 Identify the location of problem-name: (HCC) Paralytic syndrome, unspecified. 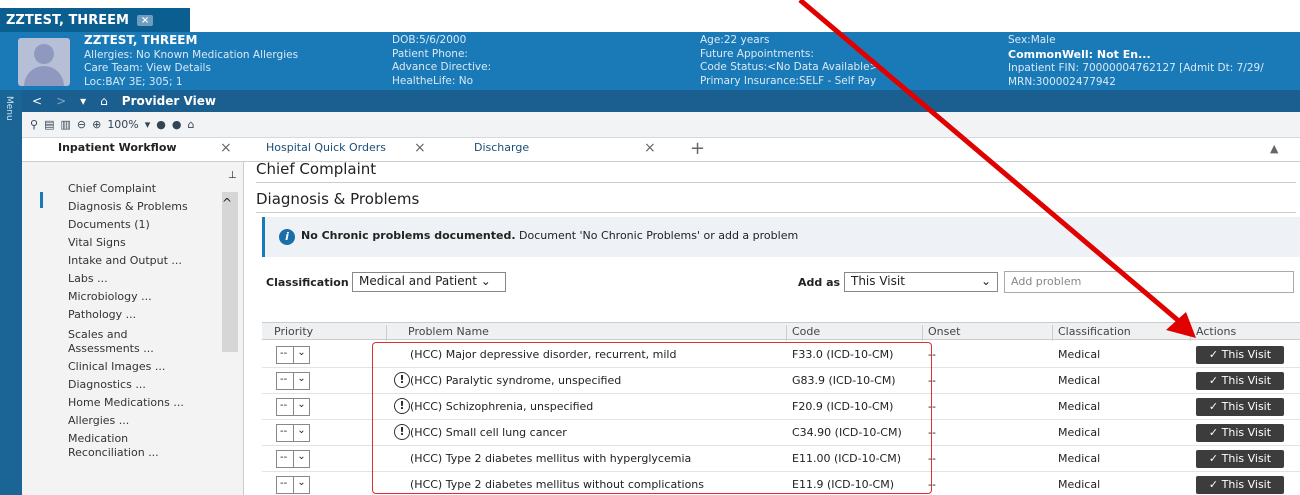
(515, 380).